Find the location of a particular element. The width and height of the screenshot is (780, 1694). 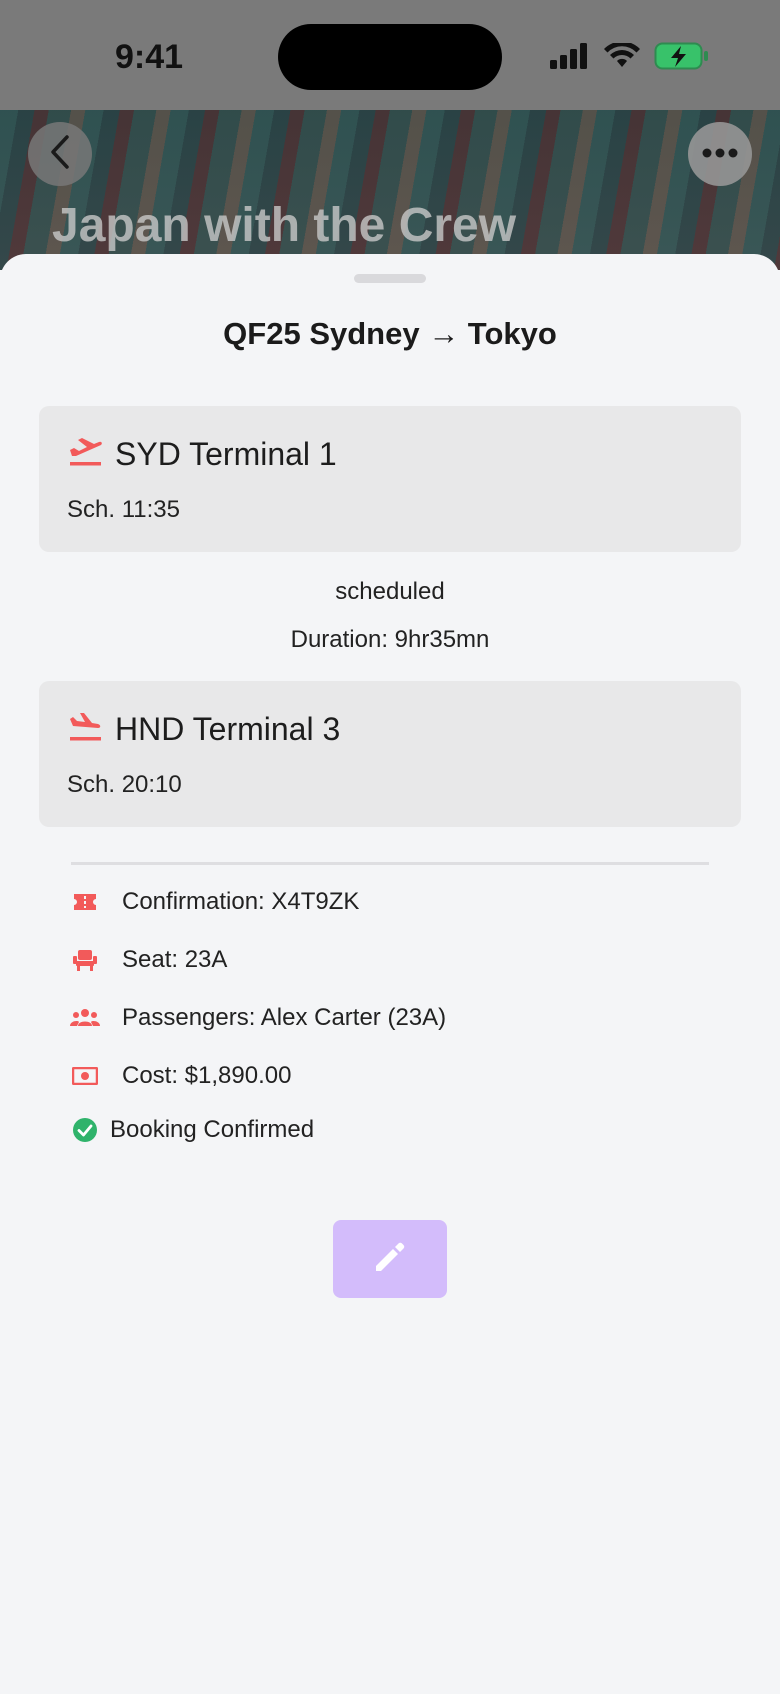

wifi-icon is located at coordinates (622, 57).